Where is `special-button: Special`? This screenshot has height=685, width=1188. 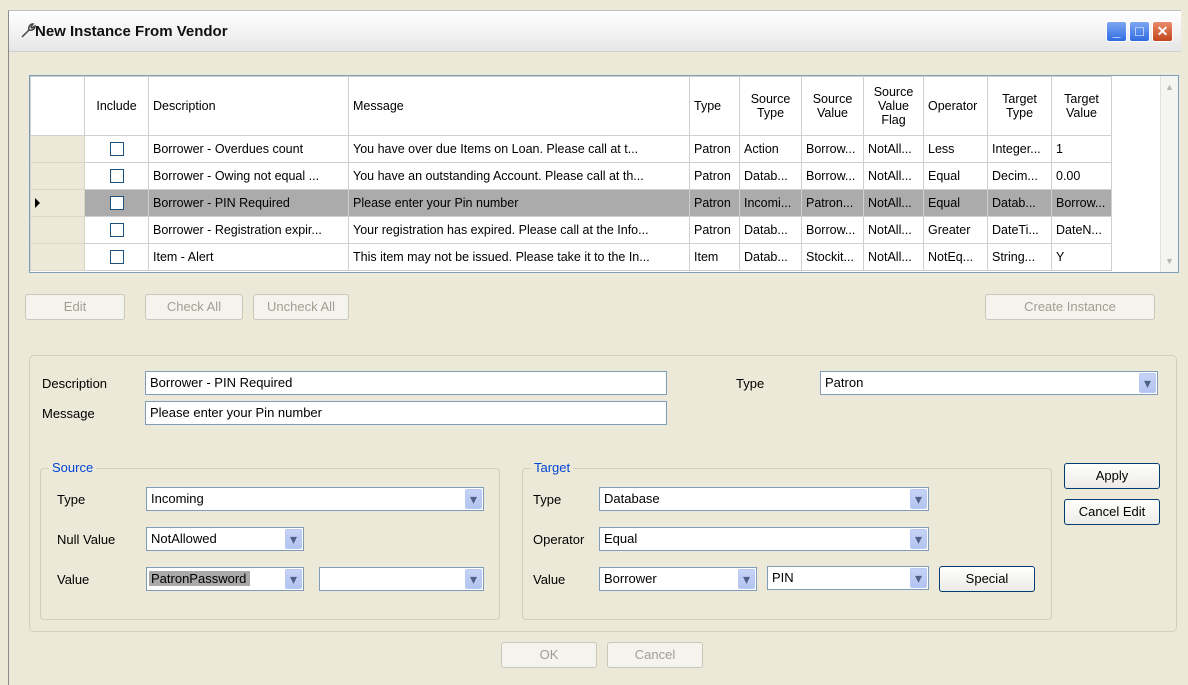
special-button: Special is located at coordinates (987, 579).